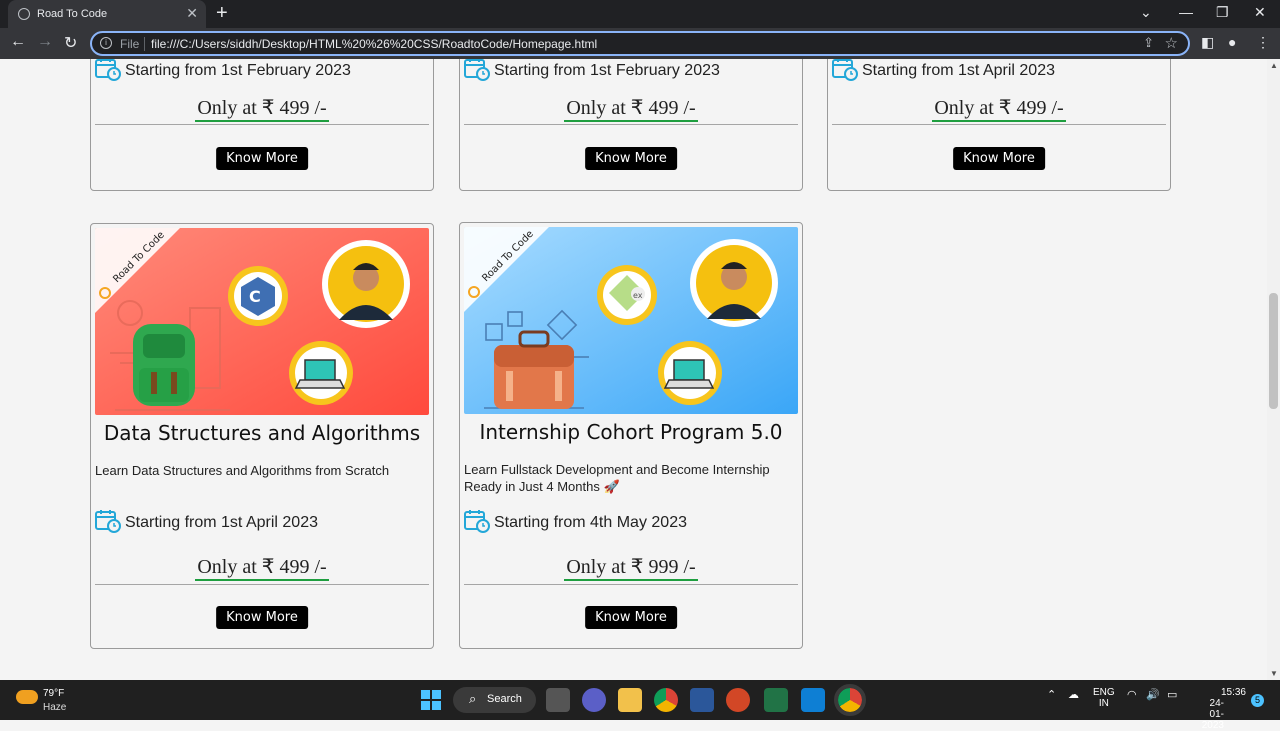  Describe the element at coordinates (55, 707) in the screenshot. I see `weather-condition: Haze` at that location.